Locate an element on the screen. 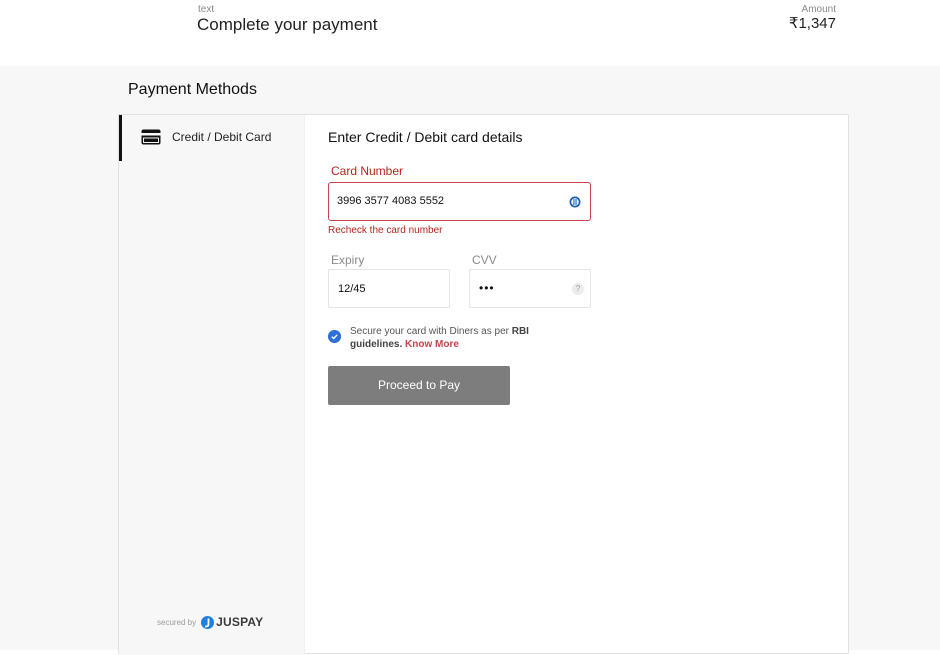 The width and height of the screenshot is (940, 655). juspay-logo-icon is located at coordinates (208, 622).